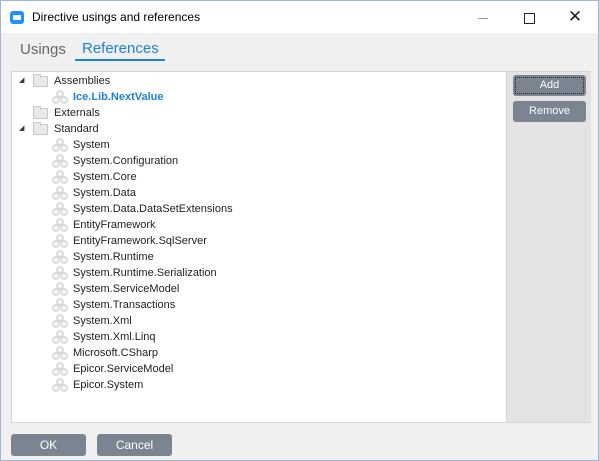 The height and width of the screenshot is (461, 599). Describe the element at coordinates (120, 60) in the screenshot. I see `active-tab-indicator` at that location.